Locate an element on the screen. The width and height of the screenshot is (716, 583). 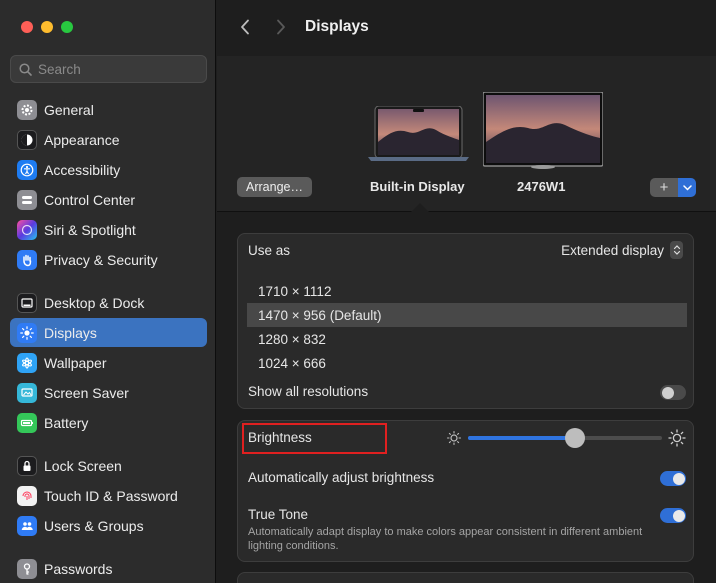
resolution-option: 1710 × 1112 is located at coordinates (467, 291).